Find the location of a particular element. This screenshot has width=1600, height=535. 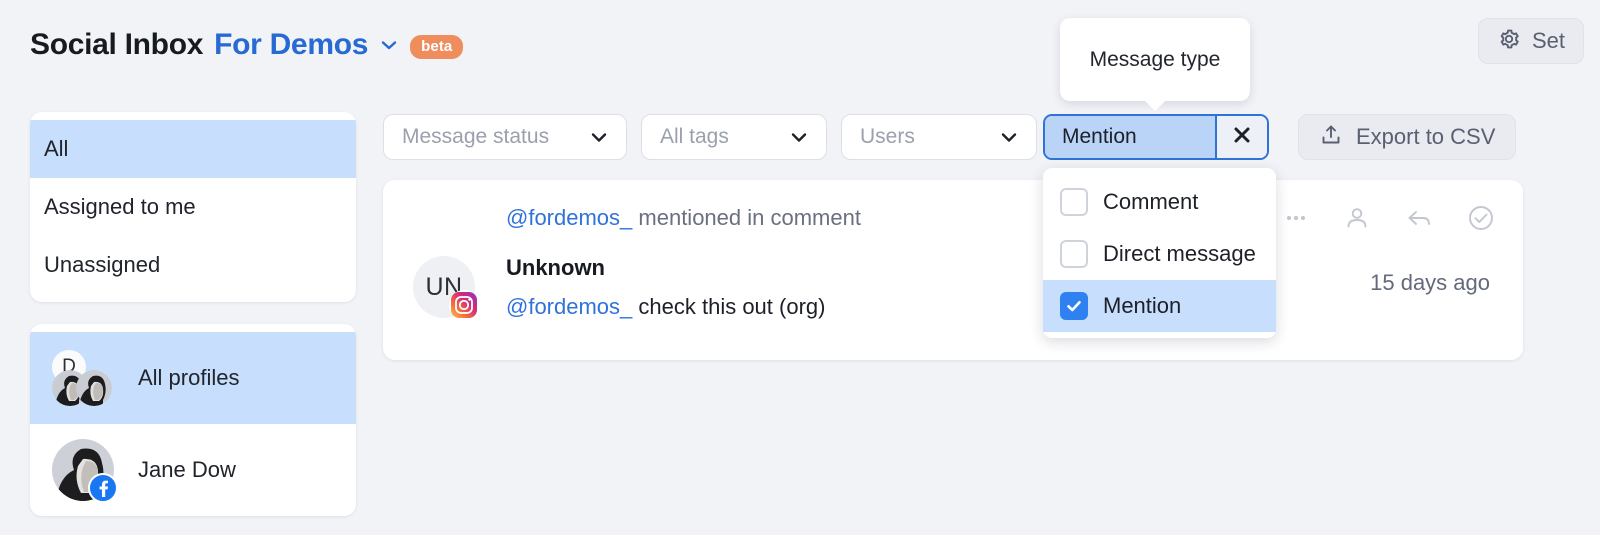

message-meta-handle: @fordemos_ is located at coordinates (569, 217).